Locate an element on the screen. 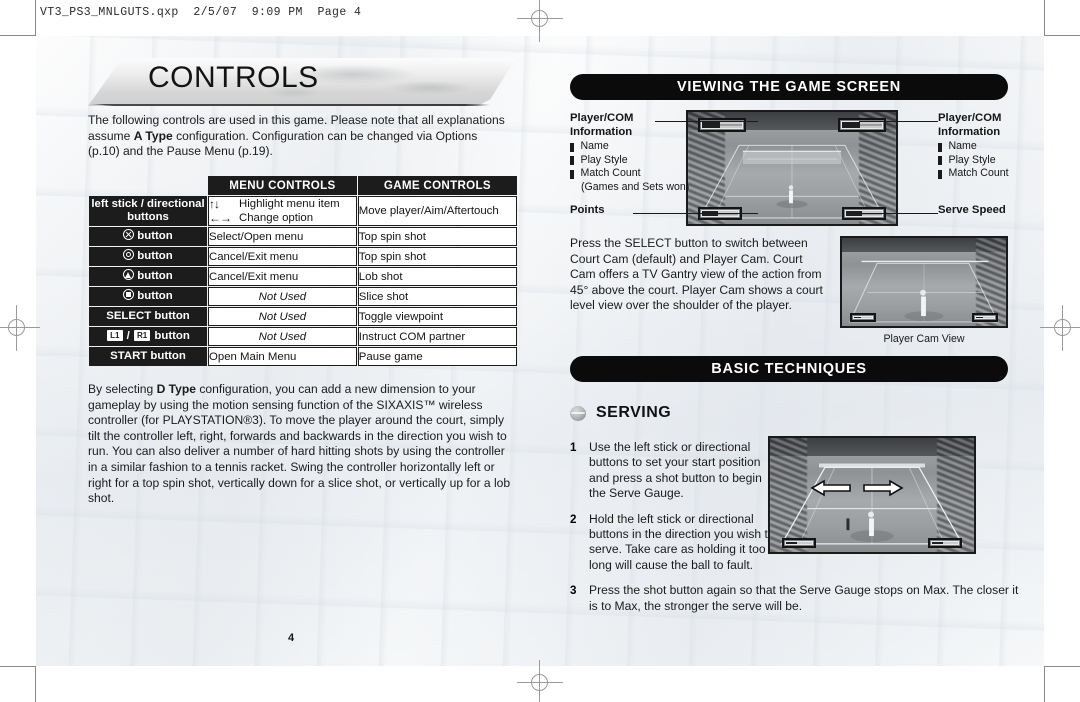  control-key-cell: left stick / directional buttons is located at coordinates (148, 211).